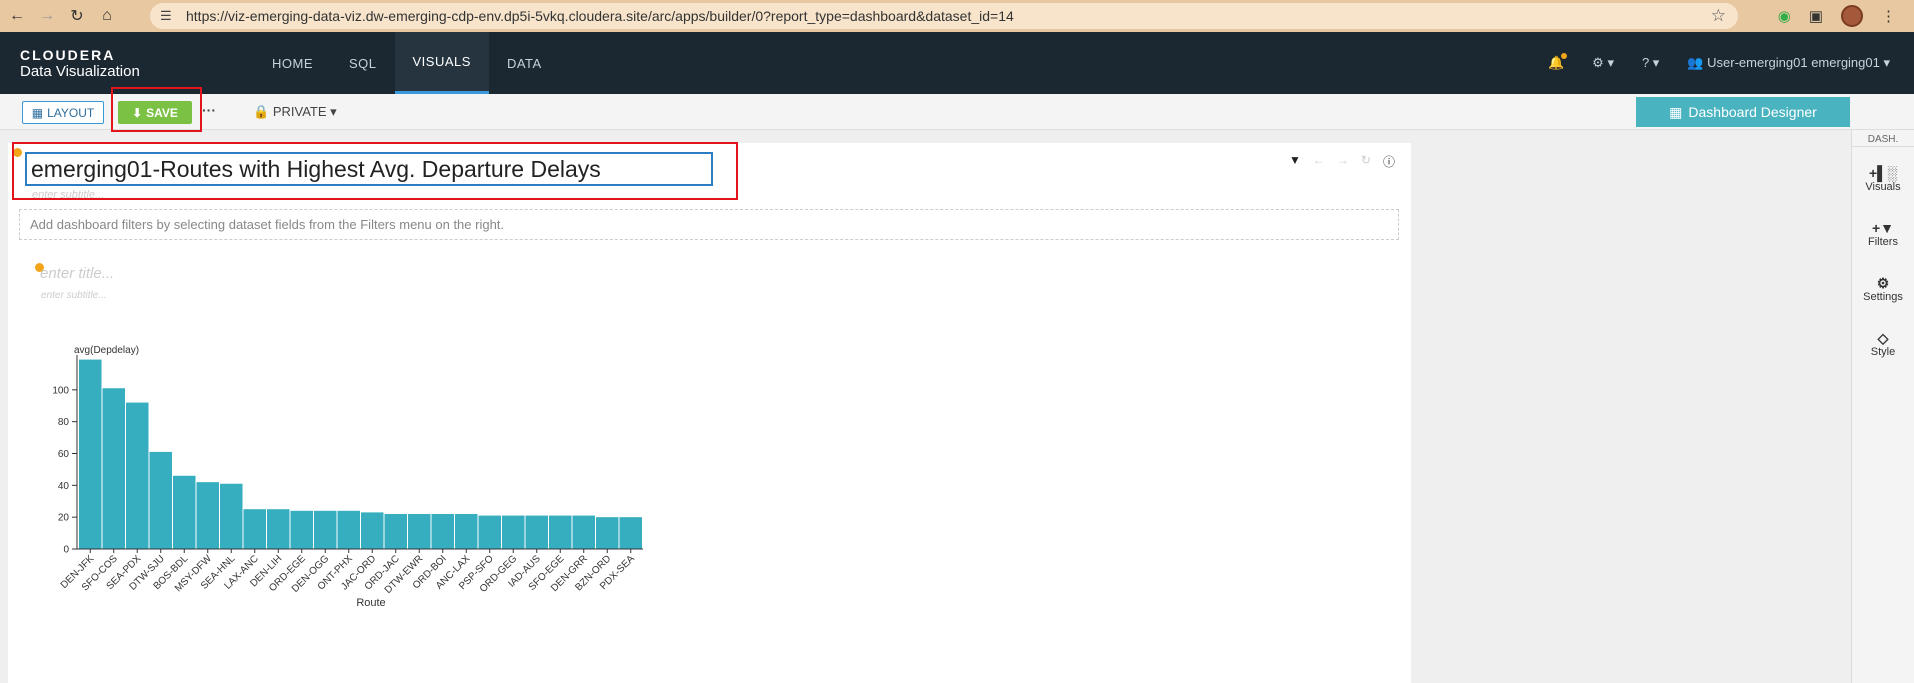  Describe the element at coordinates (1558, 62) in the screenshot. I see `notifications-bell-icon: 🔔` at that location.